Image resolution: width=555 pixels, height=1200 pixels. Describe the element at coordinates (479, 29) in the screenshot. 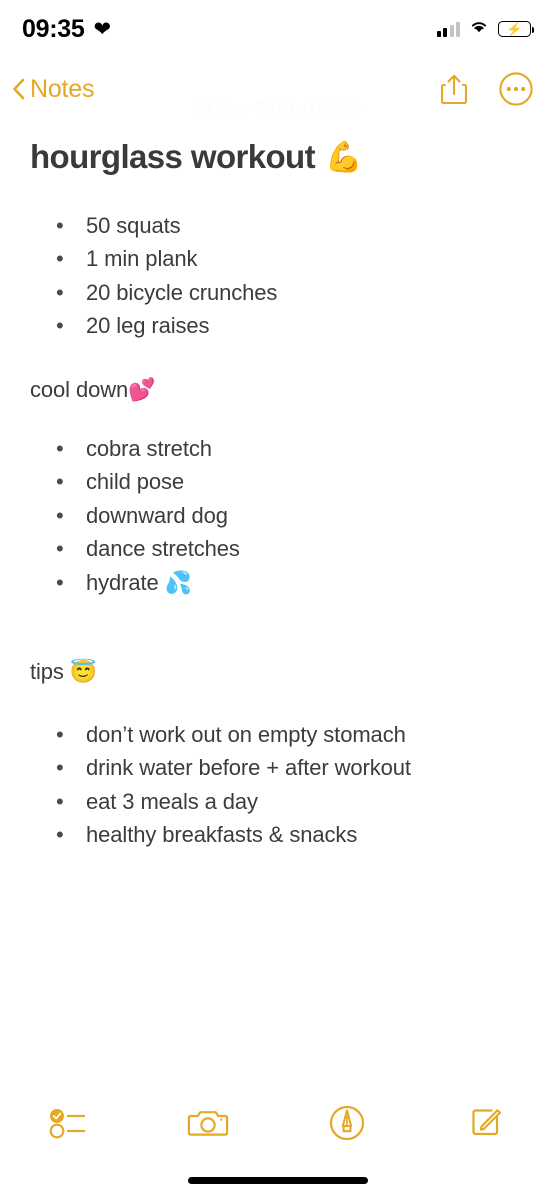

I see `wifi-icon` at that location.